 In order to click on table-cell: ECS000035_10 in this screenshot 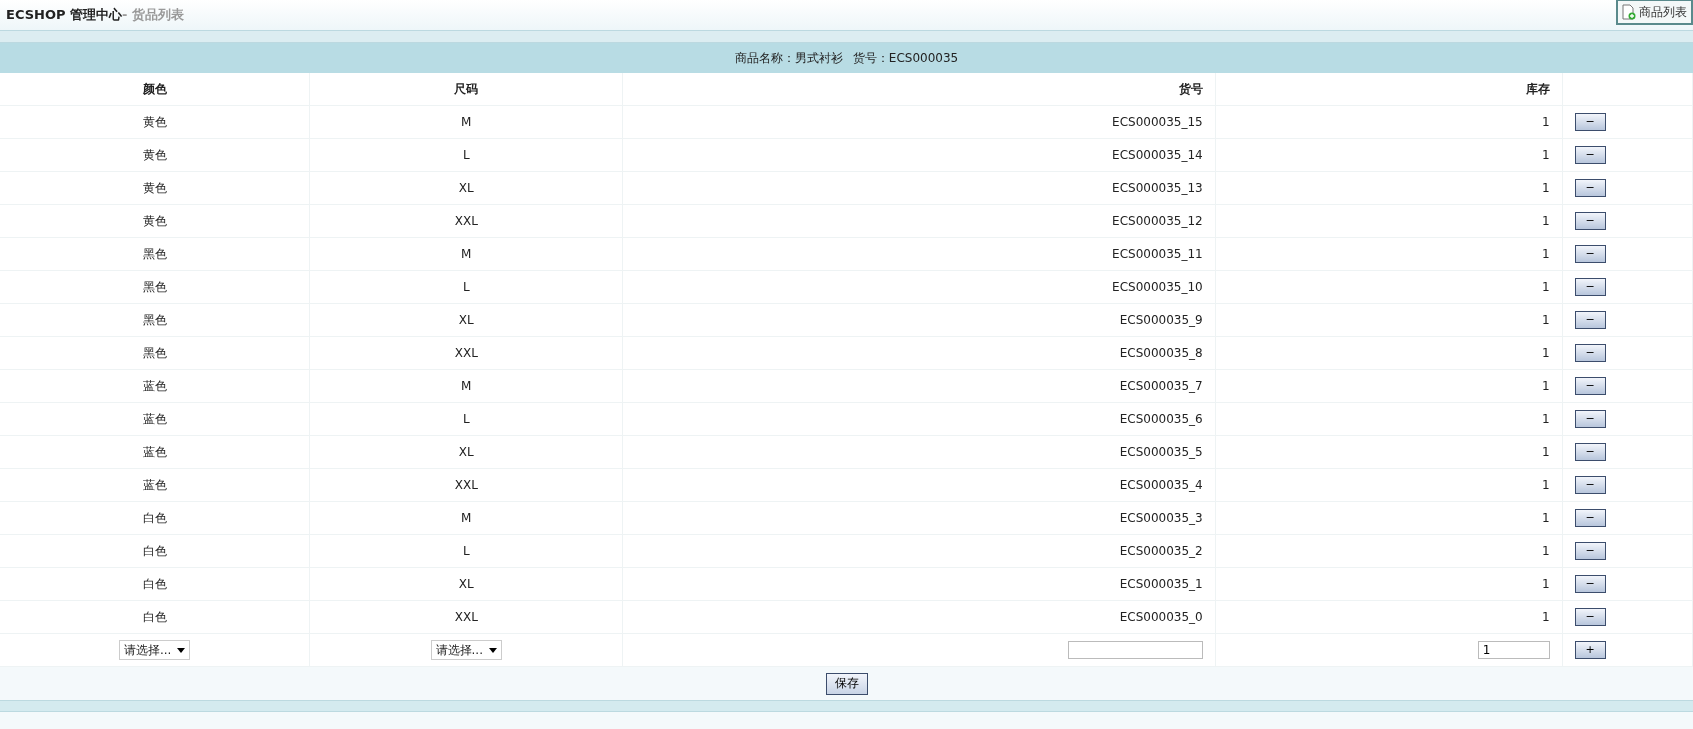, I will do `click(1157, 287)`.